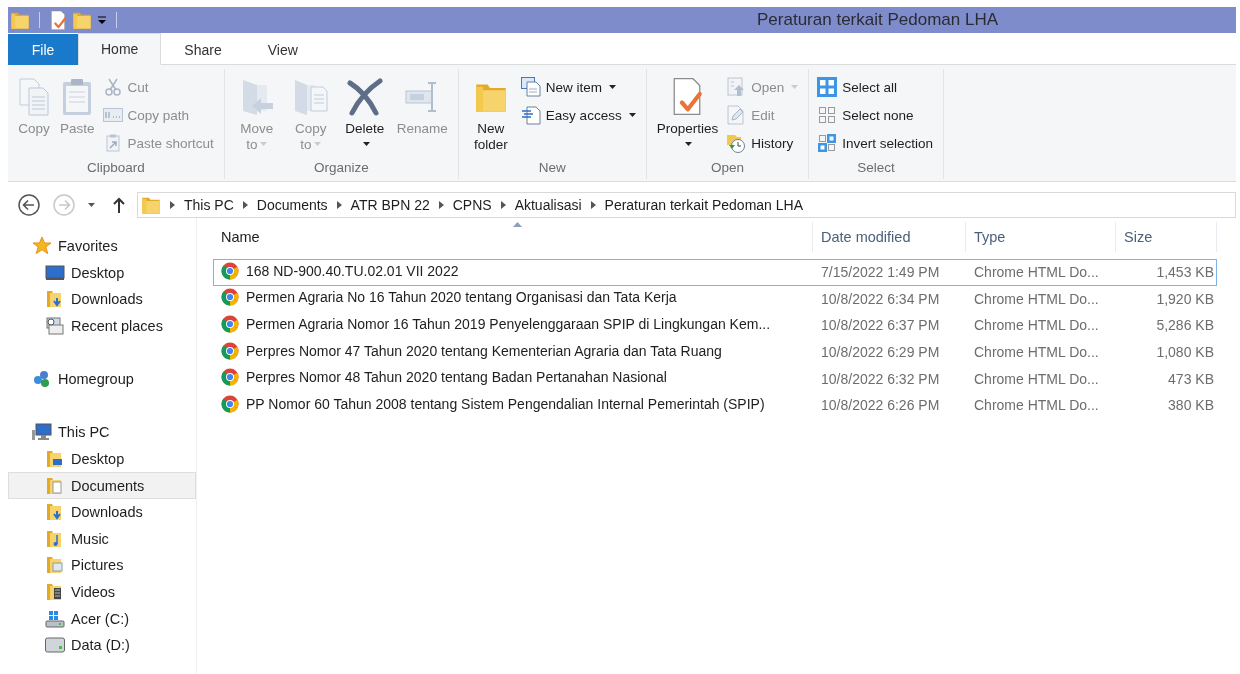 This screenshot has height=674, width=1240. What do you see at coordinates (102, 379) in the screenshot?
I see `nav-item: Homegroup` at bounding box center [102, 379].